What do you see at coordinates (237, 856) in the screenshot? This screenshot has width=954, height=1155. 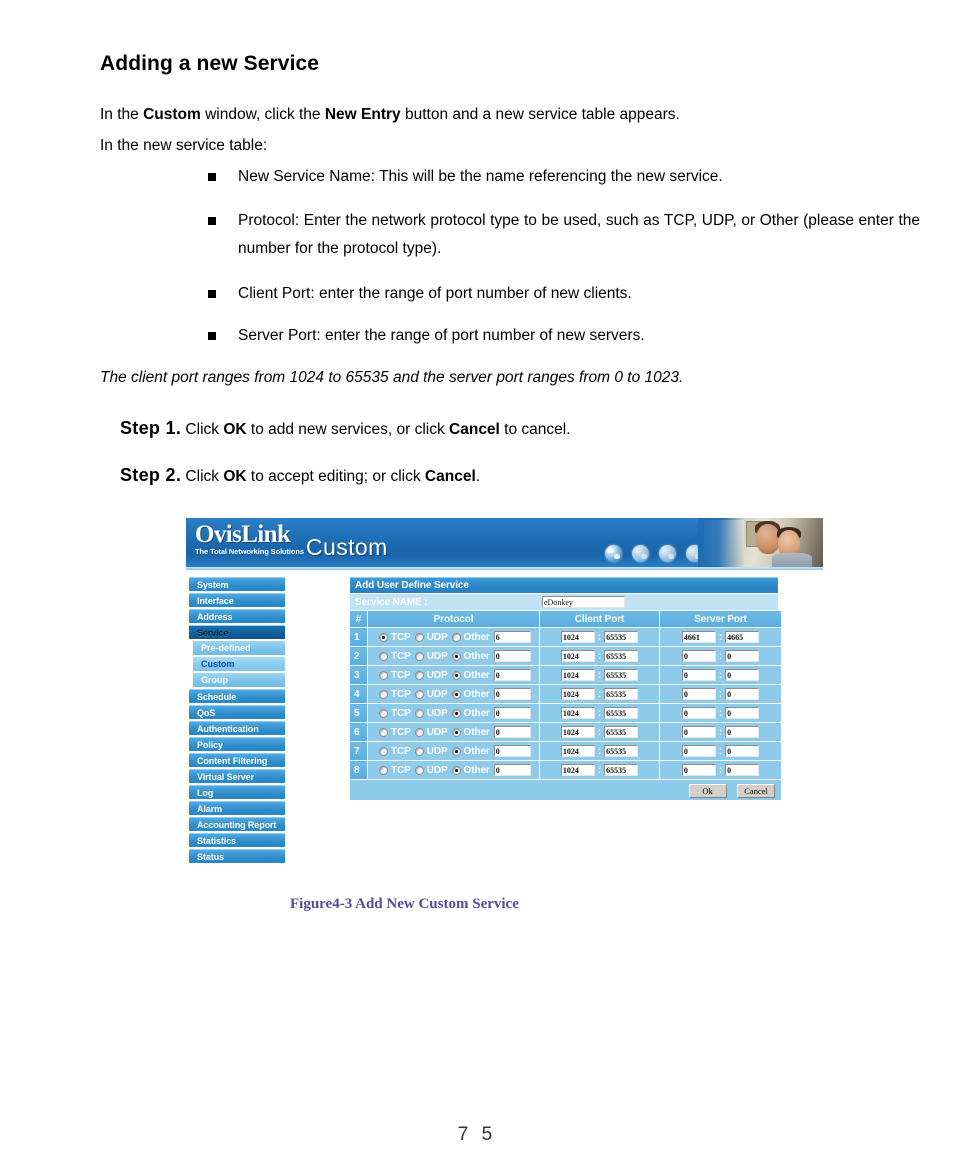 I see `sidebar-item-status: Status` at bounding box center [237, 856].